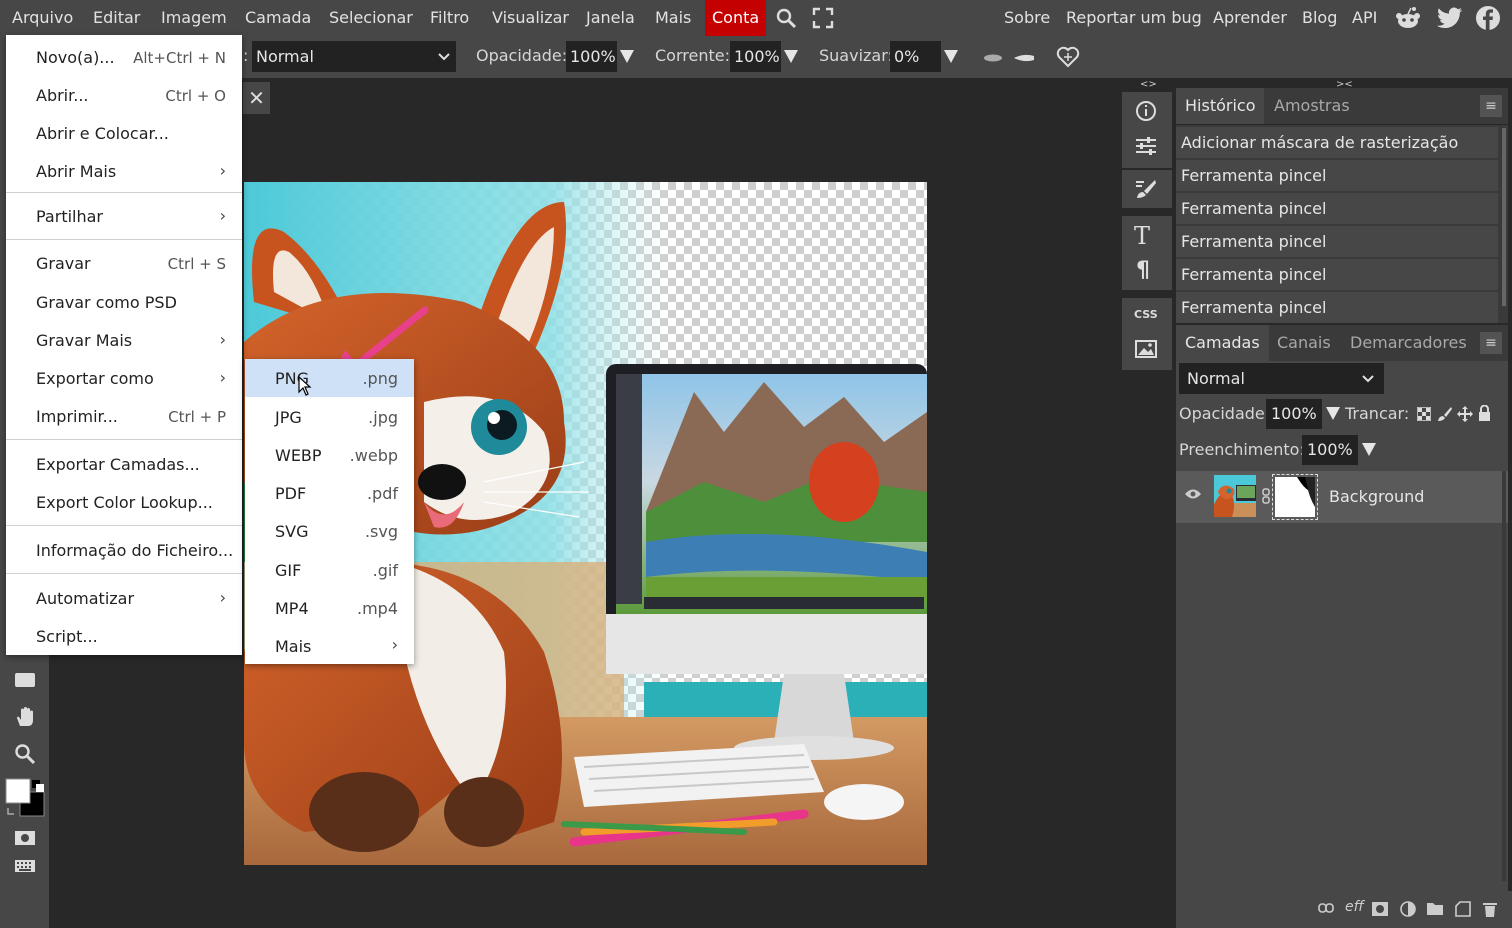 Image resolution: width=1512 pixels, height=928 pixels. I want to click on search-icon, so click(786, 18).